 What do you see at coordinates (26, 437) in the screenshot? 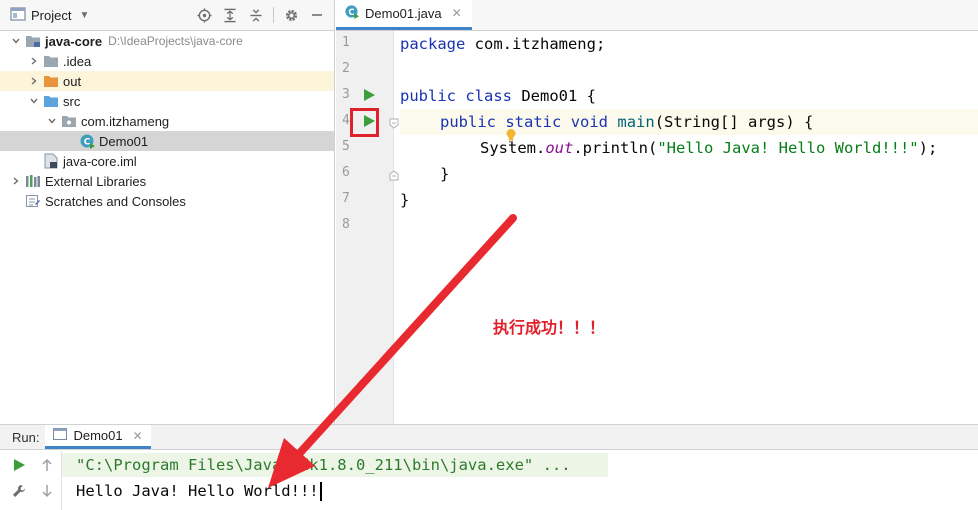
I see `run-panel-label: Run:` at bounding box center [26, 437].